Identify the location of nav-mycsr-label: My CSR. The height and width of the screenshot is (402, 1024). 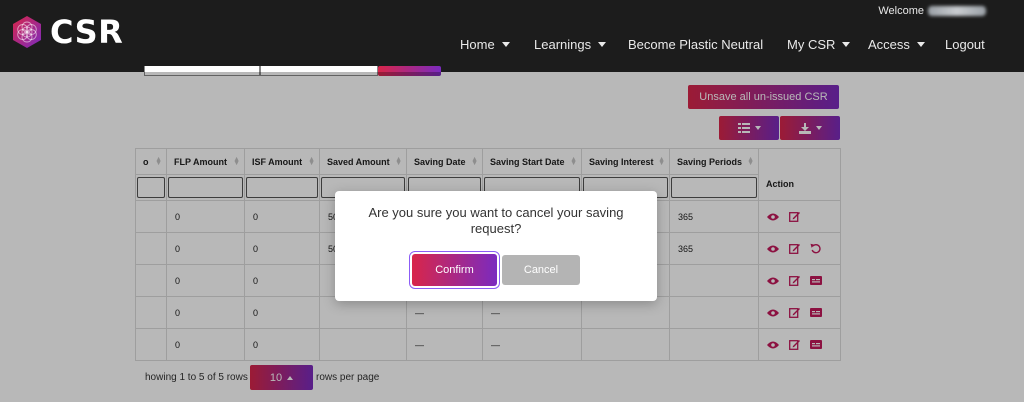
(811, 44).